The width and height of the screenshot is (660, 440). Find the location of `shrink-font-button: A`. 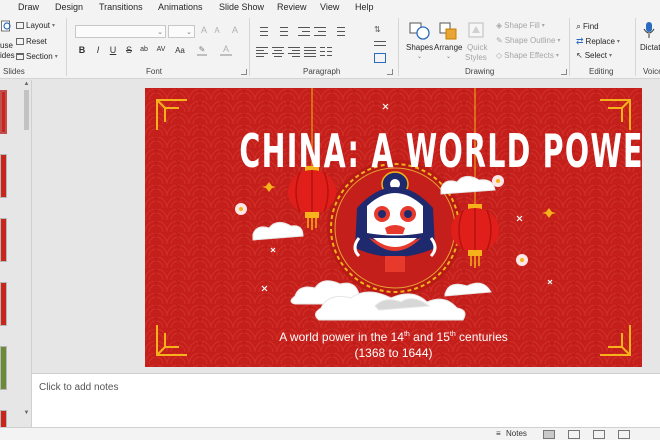

shrink-font-button: A is located at coordinates (217, 30).